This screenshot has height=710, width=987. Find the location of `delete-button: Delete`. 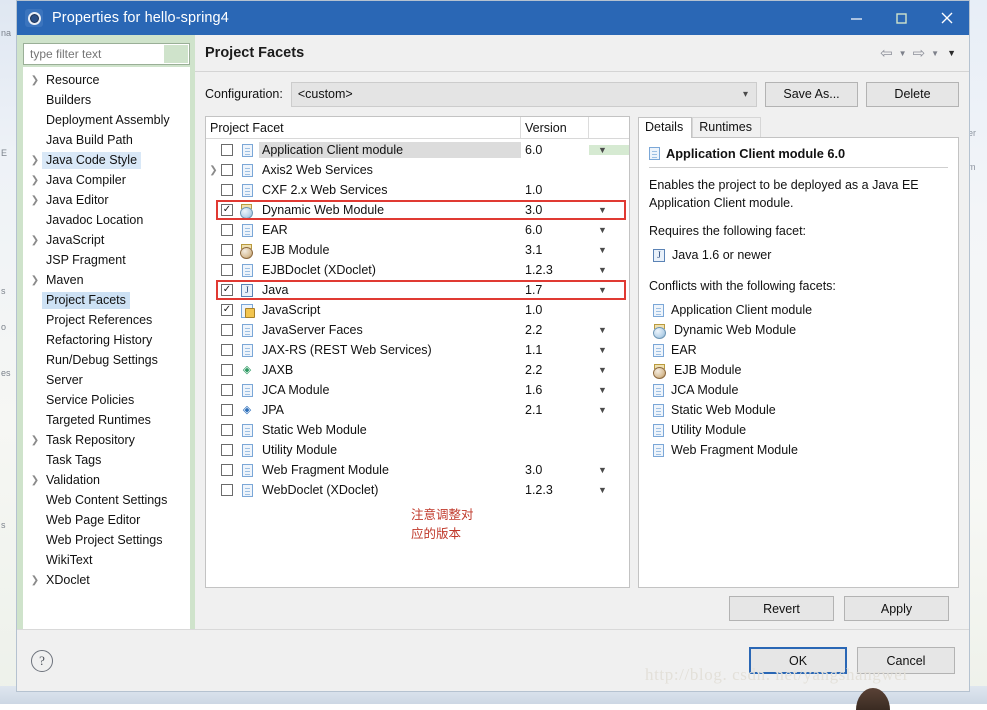

delete-button: Delete is located at coordinates (912, 94).